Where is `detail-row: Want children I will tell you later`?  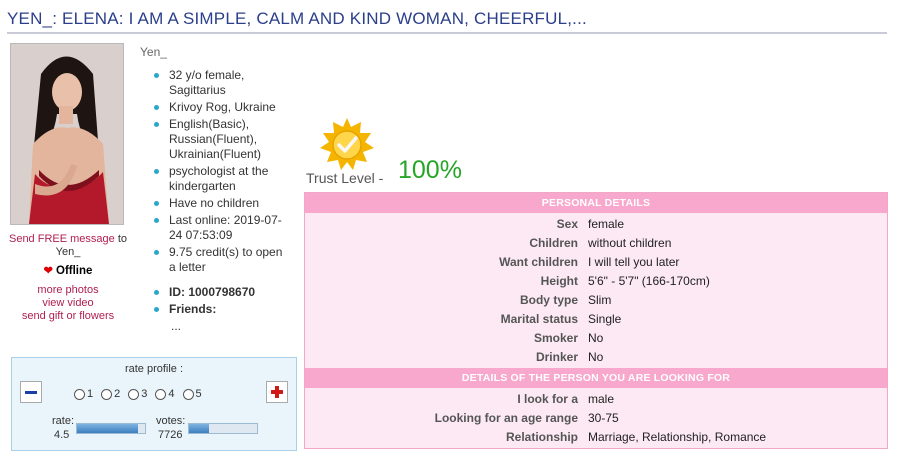
detail-row: Want children I will tell you later is located at coordinates (596, 262).